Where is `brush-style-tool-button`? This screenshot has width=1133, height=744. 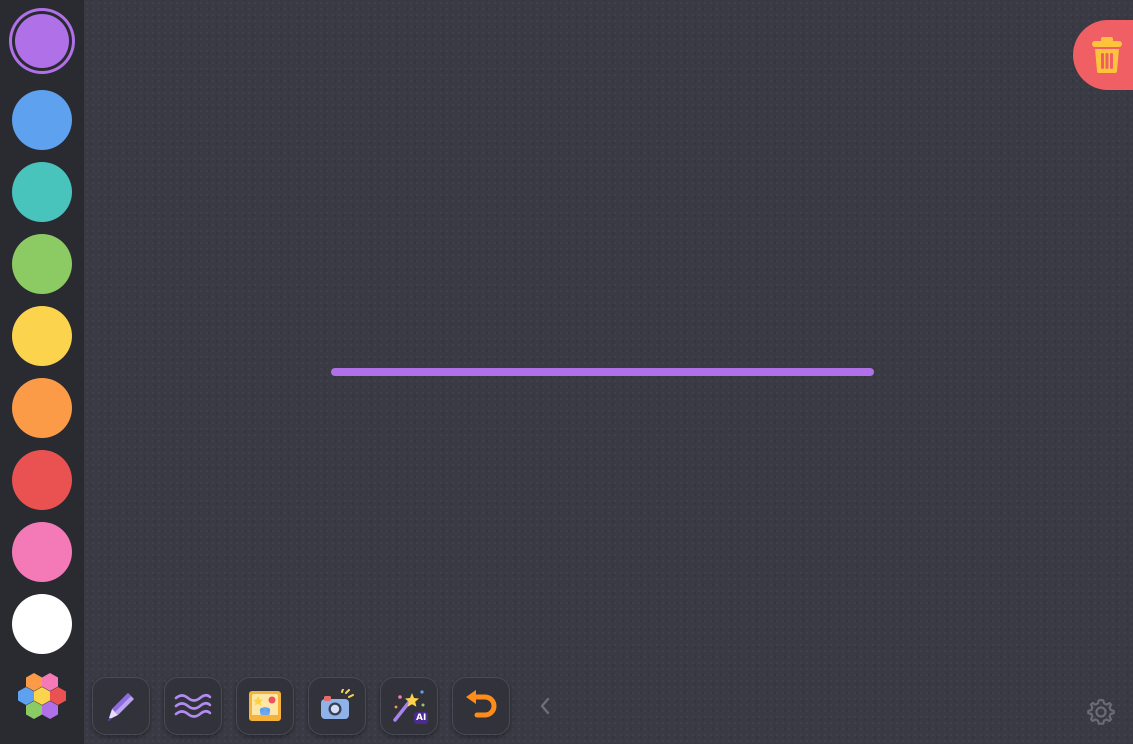 brush-style-tool-button is located at coordinates (193, 706).